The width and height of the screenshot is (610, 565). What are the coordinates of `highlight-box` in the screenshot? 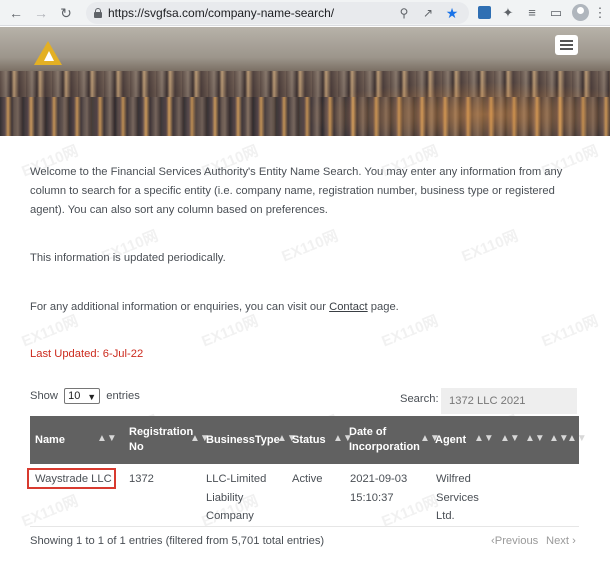 It's located at (71, 478).